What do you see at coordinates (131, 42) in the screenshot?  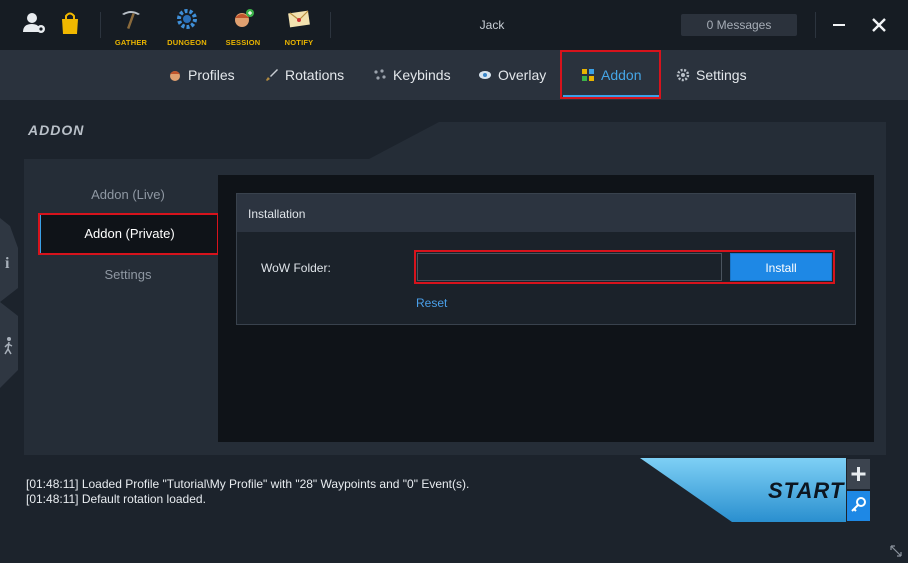 I see `gather-label: GATHER` at bounding box center [131, 42].